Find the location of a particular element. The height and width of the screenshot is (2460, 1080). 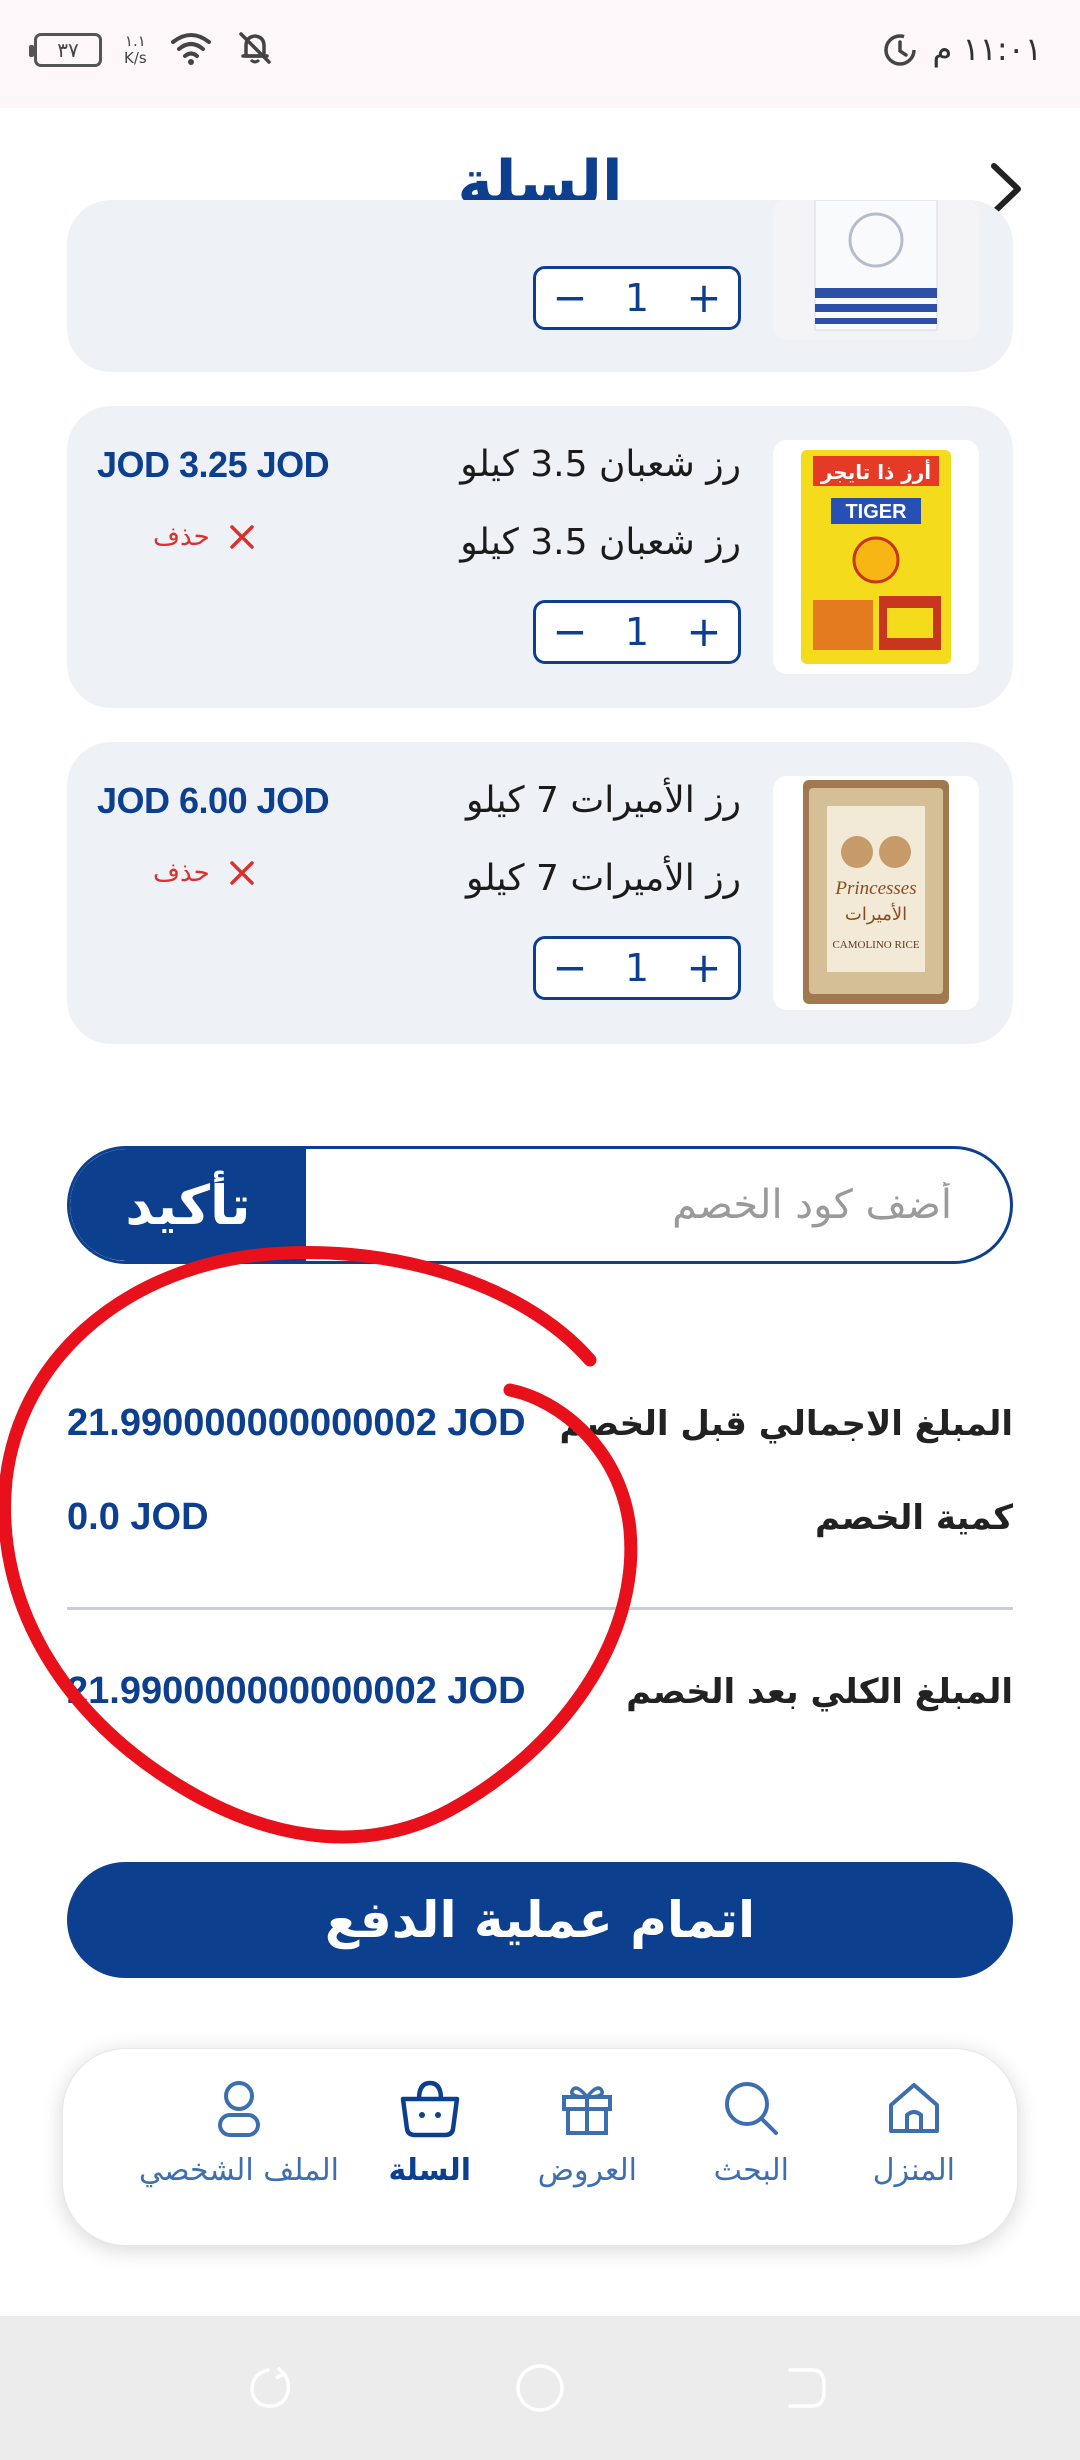

wifi-icon is located at coordinates (191, 50).